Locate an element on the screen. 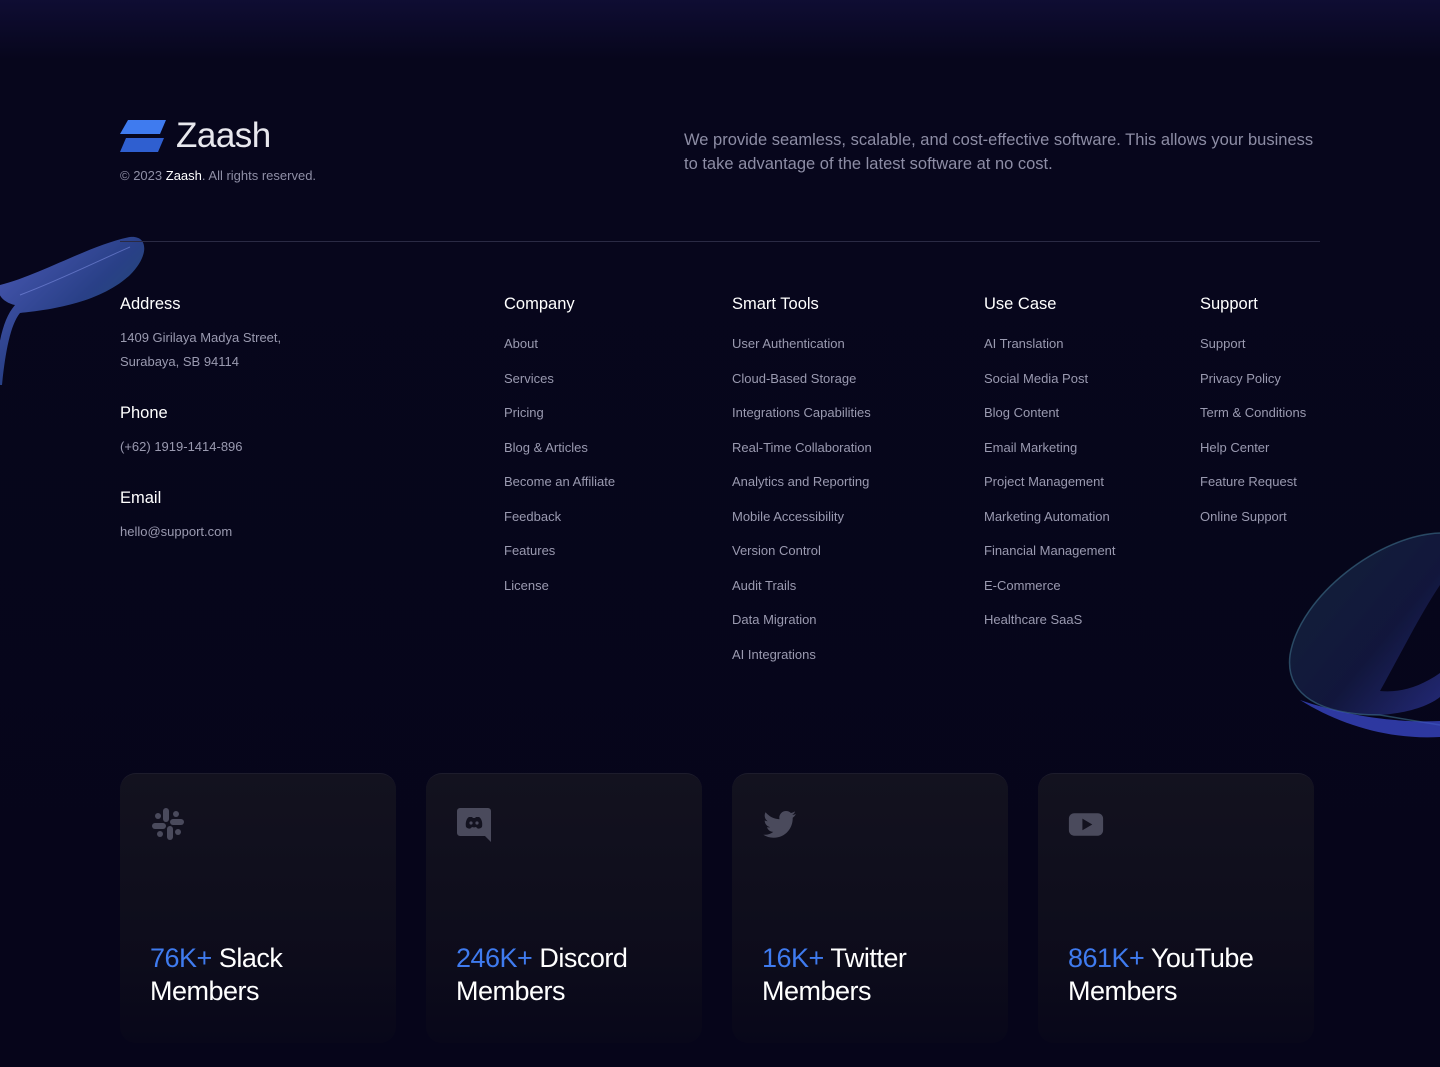  company-link: Services is located at coordinates (559, 384).